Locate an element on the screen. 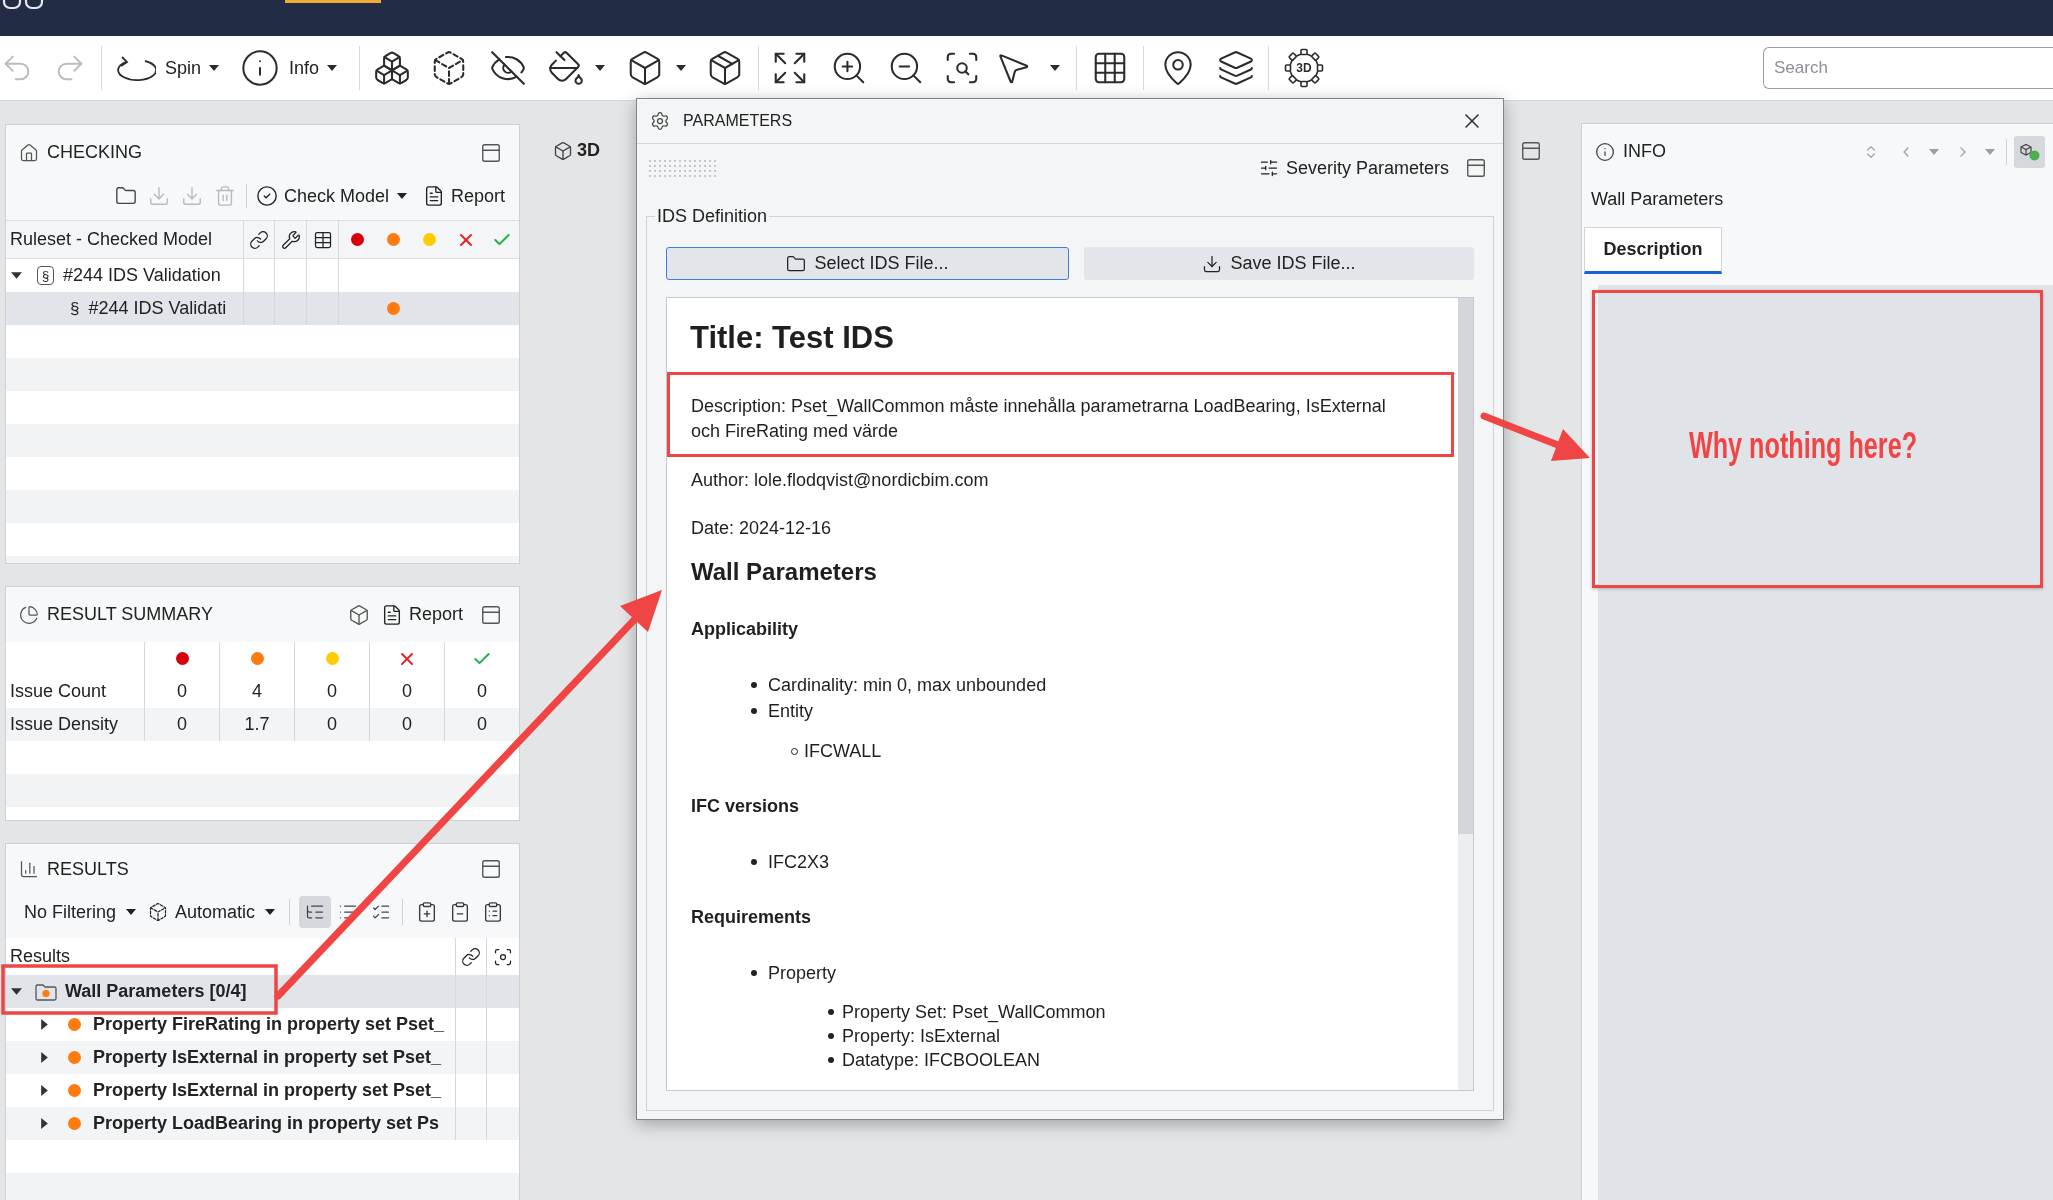 This screenshot has height=1200, width=2053. download-icon is located at coordinates (1212, 263).